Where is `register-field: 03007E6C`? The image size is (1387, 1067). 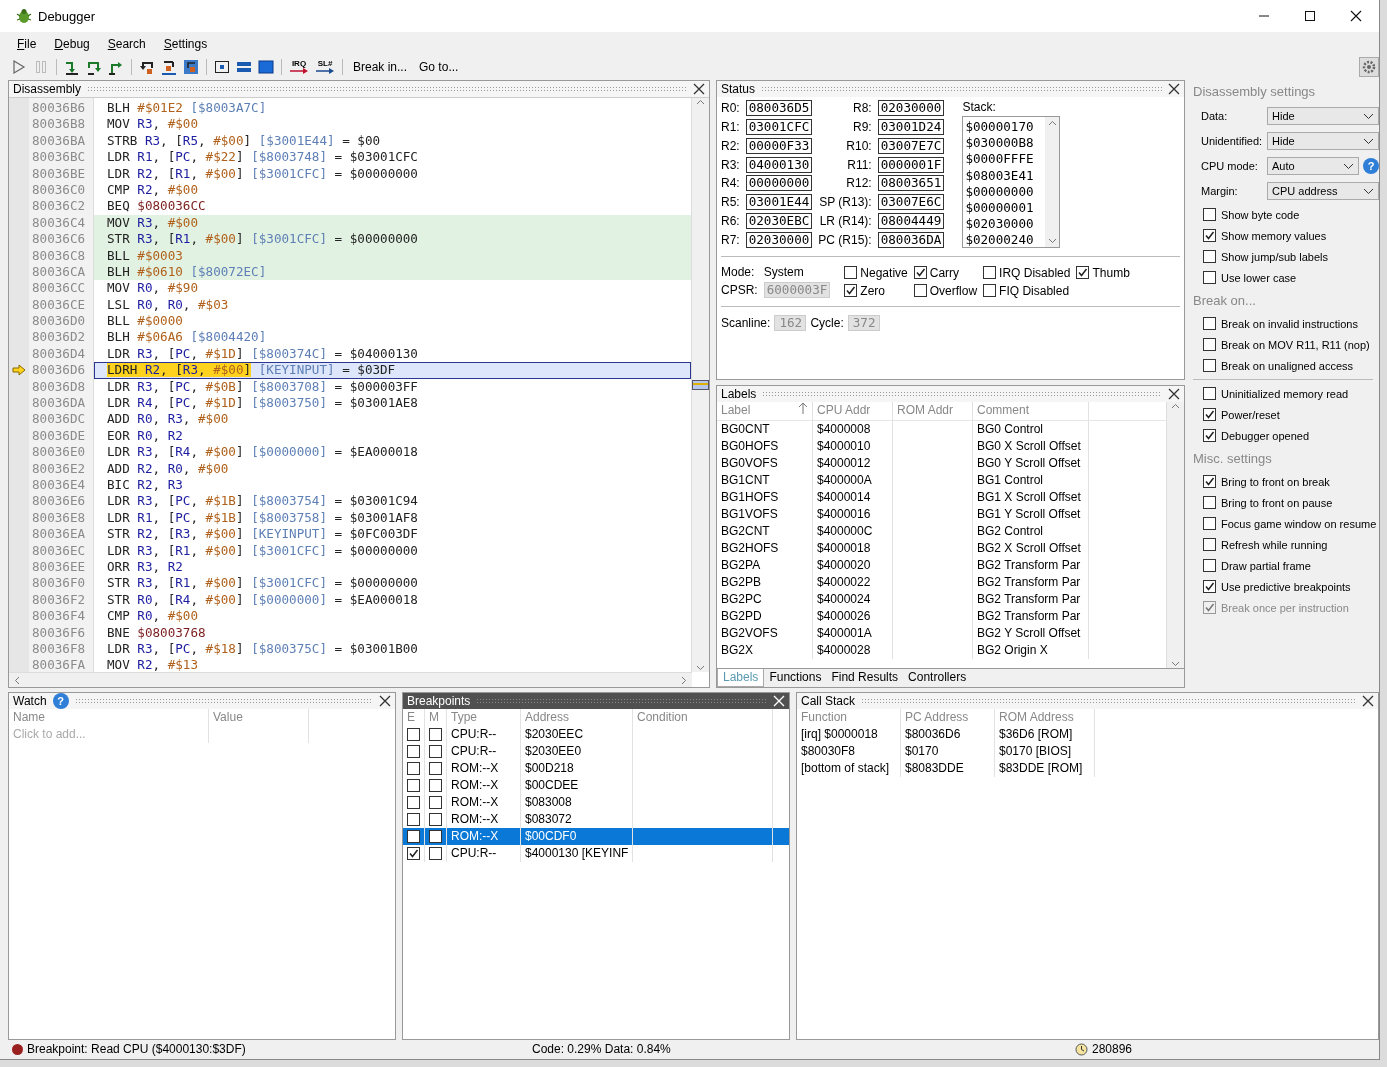 register-field: 03007E6C is located at coordinates (911, 202).